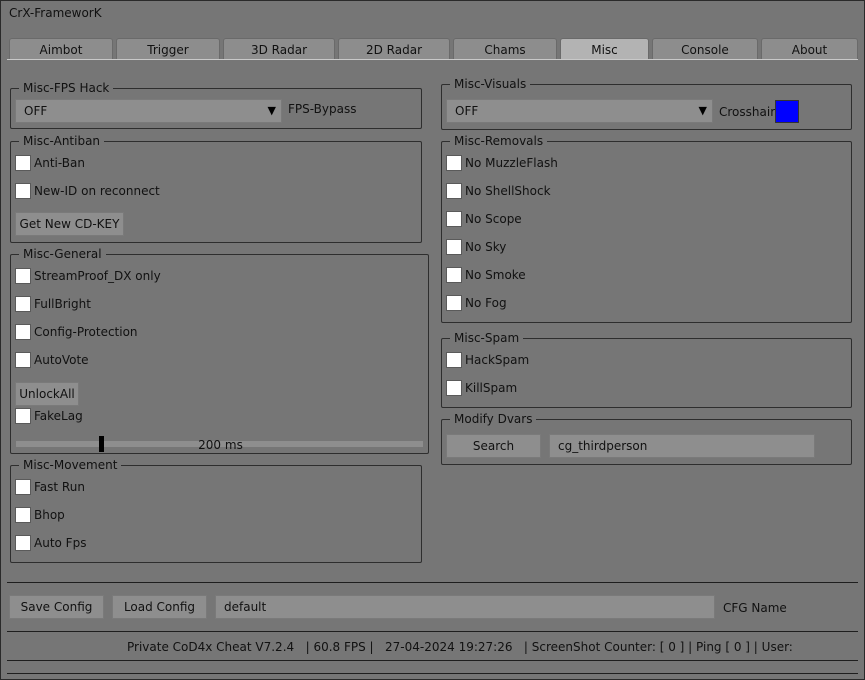 The image size is (865, 680). I want to click on unlock-all-button: UnlockAll, so click(47, 394).